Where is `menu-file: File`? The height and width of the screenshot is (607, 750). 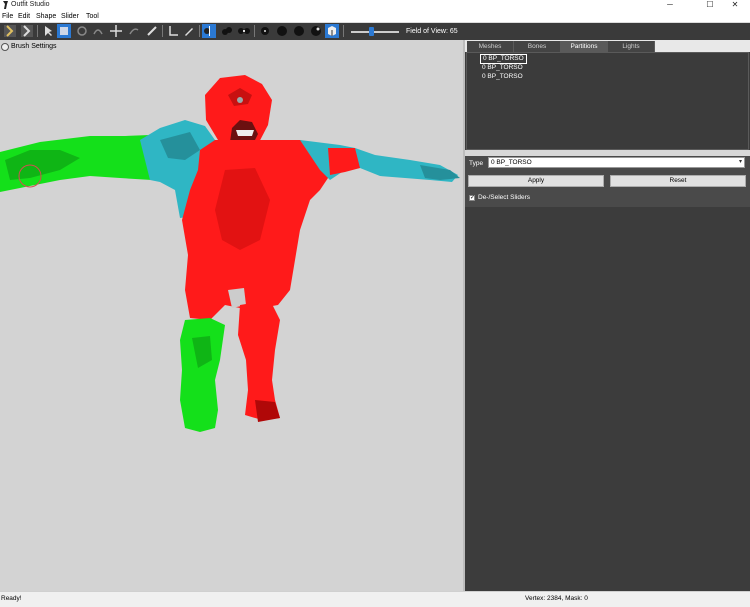
menu-file: File is located at coordinates (7, 16).